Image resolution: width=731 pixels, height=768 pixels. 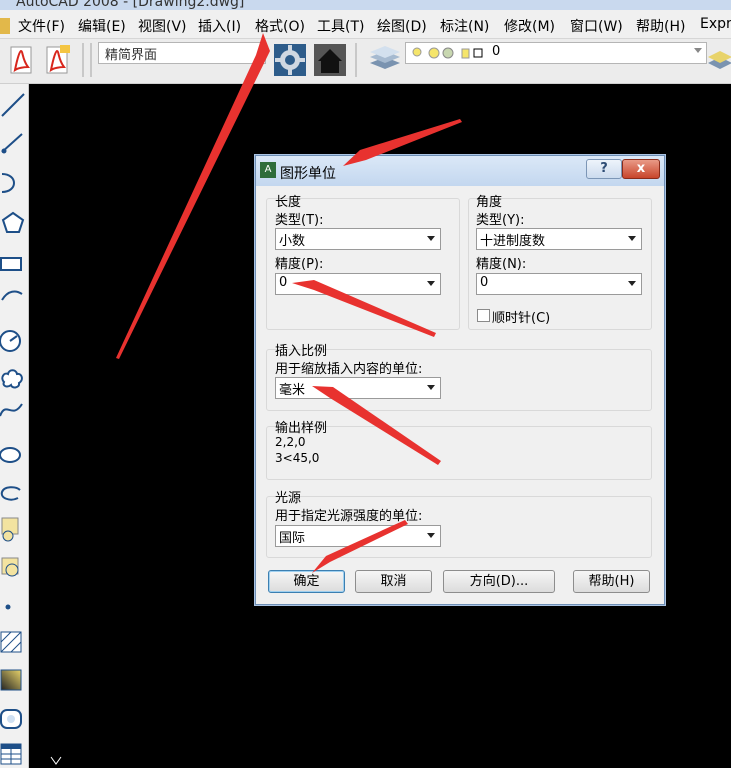 I want to click on length-precision-value: 0, so click(x=283, y=282).